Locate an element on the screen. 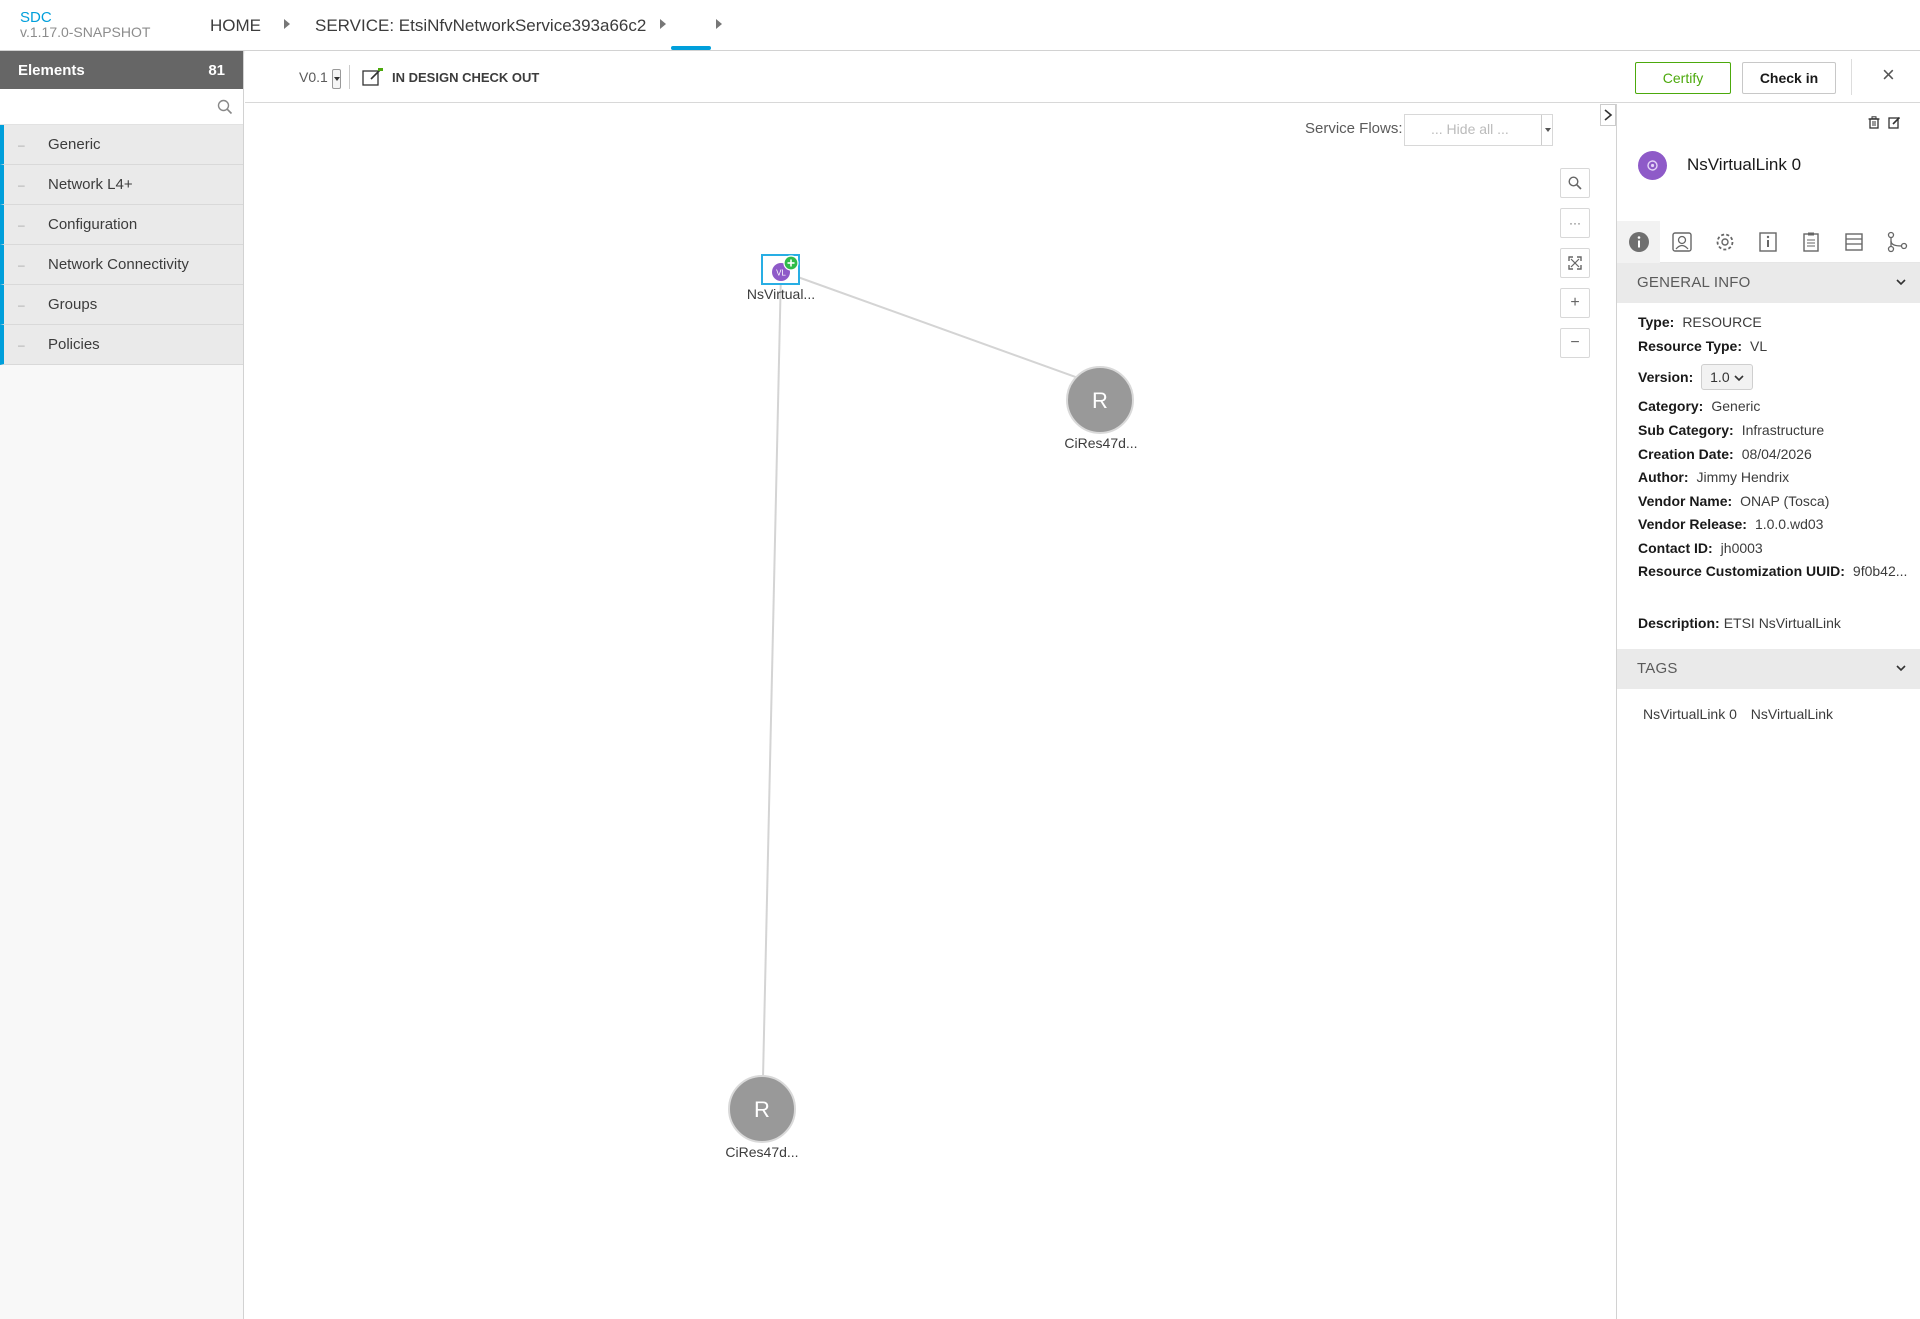 Image resolution: width=1920 pixels, height=1319 pixels. group-label: Policies is located at coordinates (74, 344).